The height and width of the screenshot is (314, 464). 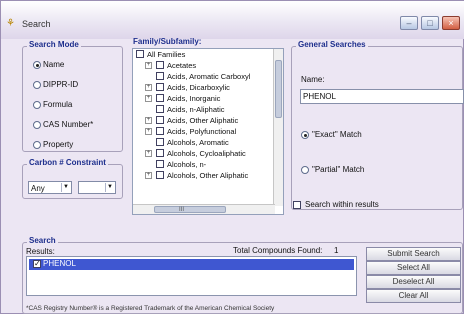 I want to click on result-row: PHENOL, so click(x=191, y=264).